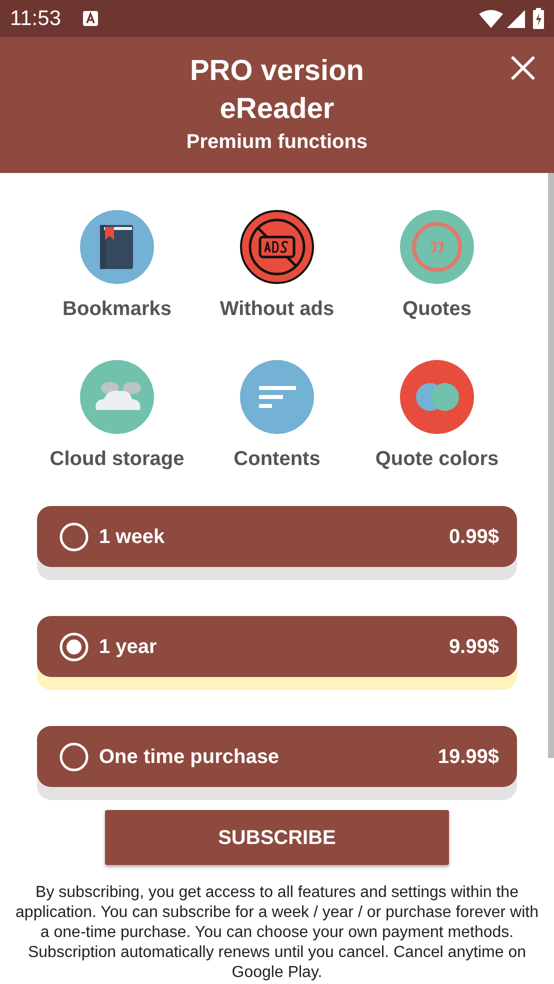  Describe the element at coordinates (538, 18) in the screenshot. I see `battery-icon` at that location.